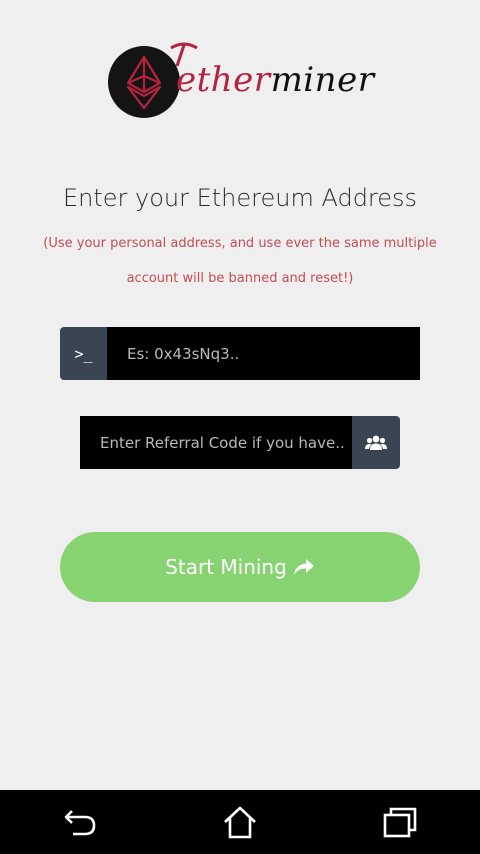  I want to click on referral-code-input, so click(216, 442).